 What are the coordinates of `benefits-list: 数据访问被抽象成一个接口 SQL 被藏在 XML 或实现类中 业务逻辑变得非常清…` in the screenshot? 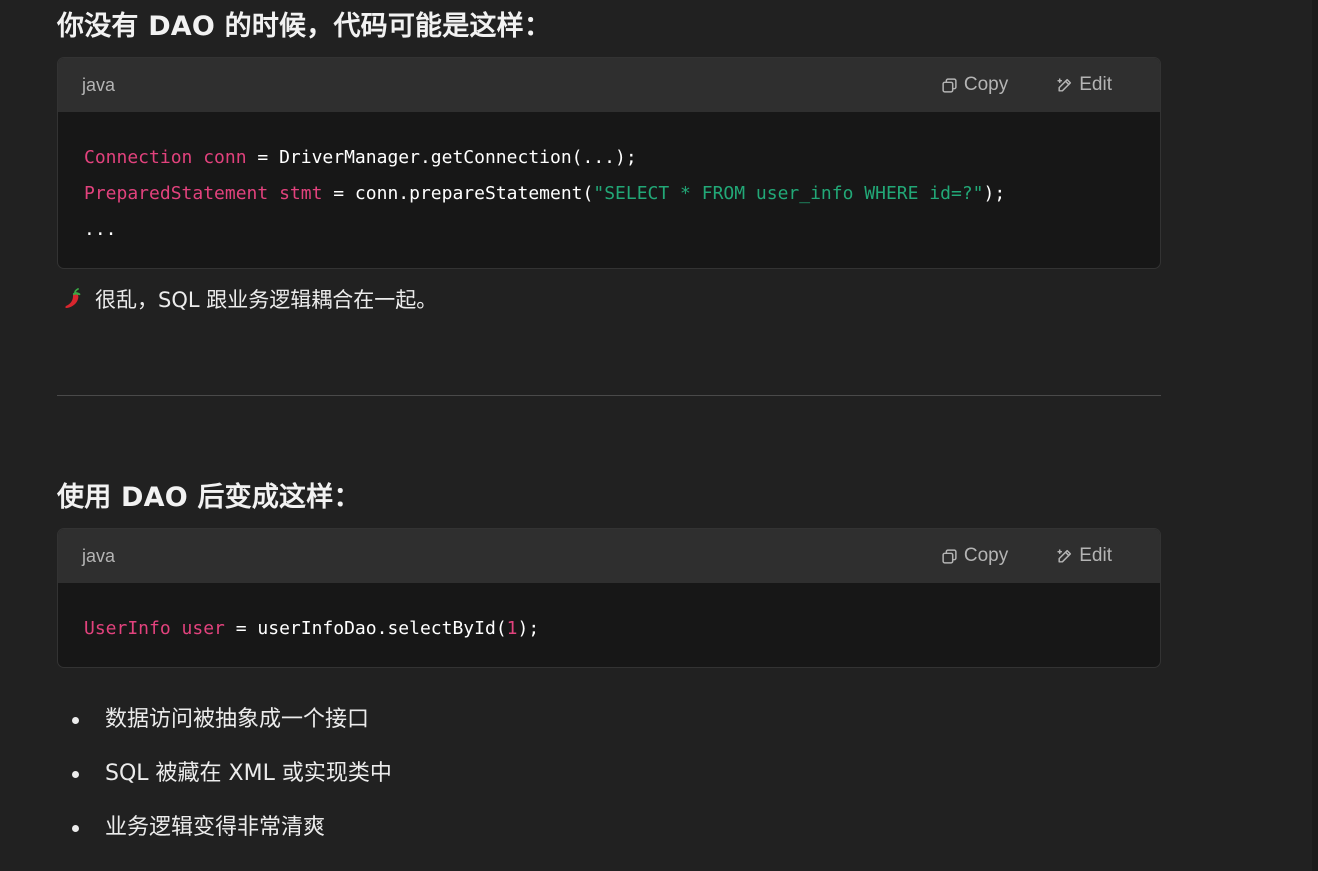 It's located at (224, 774).